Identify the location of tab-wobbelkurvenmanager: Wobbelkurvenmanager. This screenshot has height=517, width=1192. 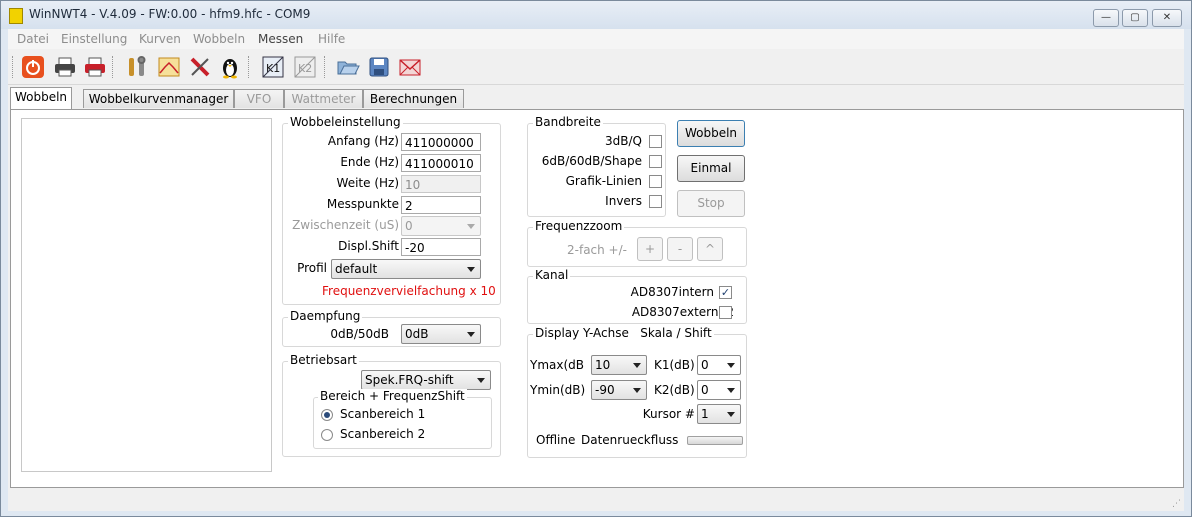
(158, 98).